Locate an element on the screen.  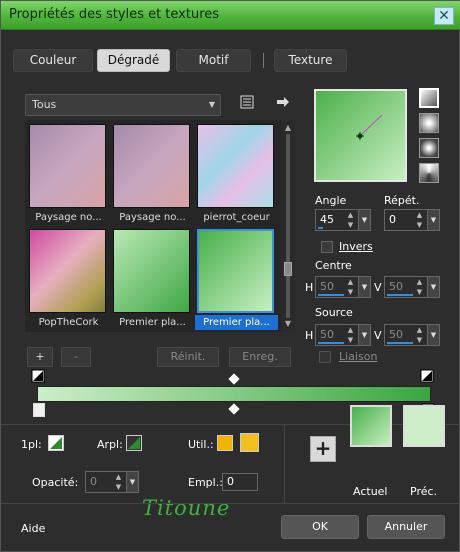
color-stop-left is located at coordinates (39, 410).